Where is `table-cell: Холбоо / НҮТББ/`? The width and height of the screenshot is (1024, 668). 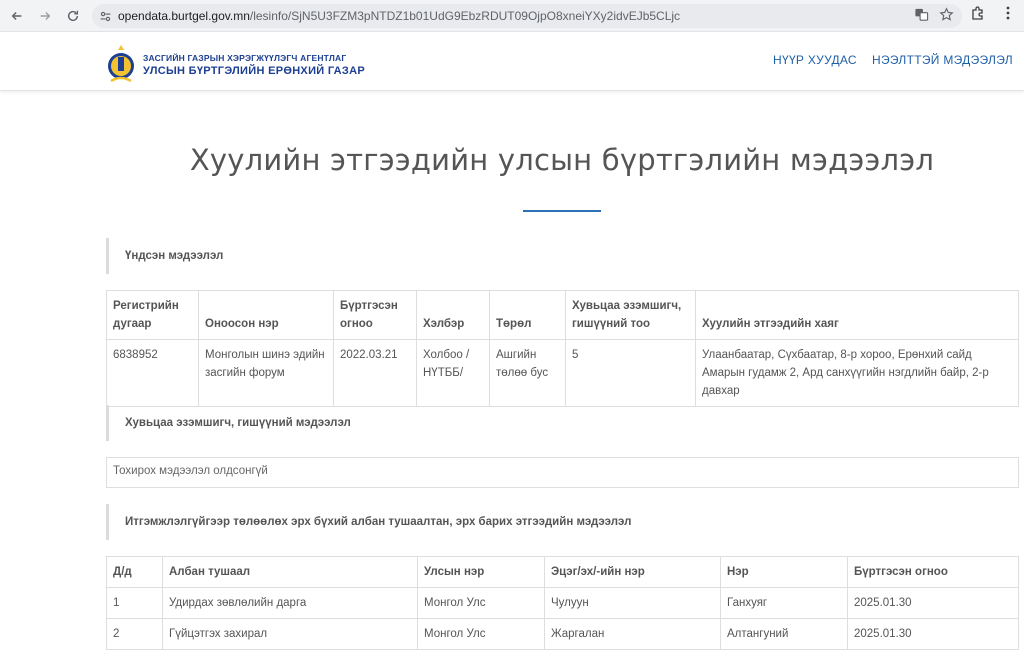 table-cell: Холбоо / НҮТББ/ is located at coordinates (453, 373).